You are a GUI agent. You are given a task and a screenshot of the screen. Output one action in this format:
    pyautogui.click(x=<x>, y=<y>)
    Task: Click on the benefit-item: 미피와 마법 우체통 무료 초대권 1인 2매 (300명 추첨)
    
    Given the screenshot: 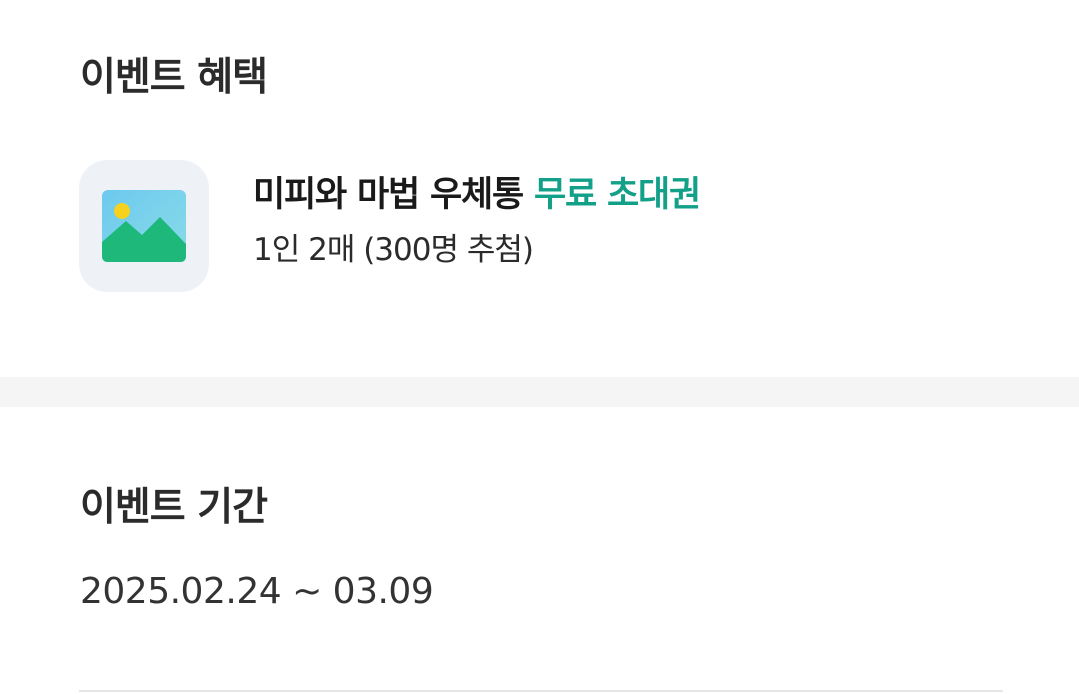 What is the action you would take?
    pyautogui.click(x=390, y=226)
    